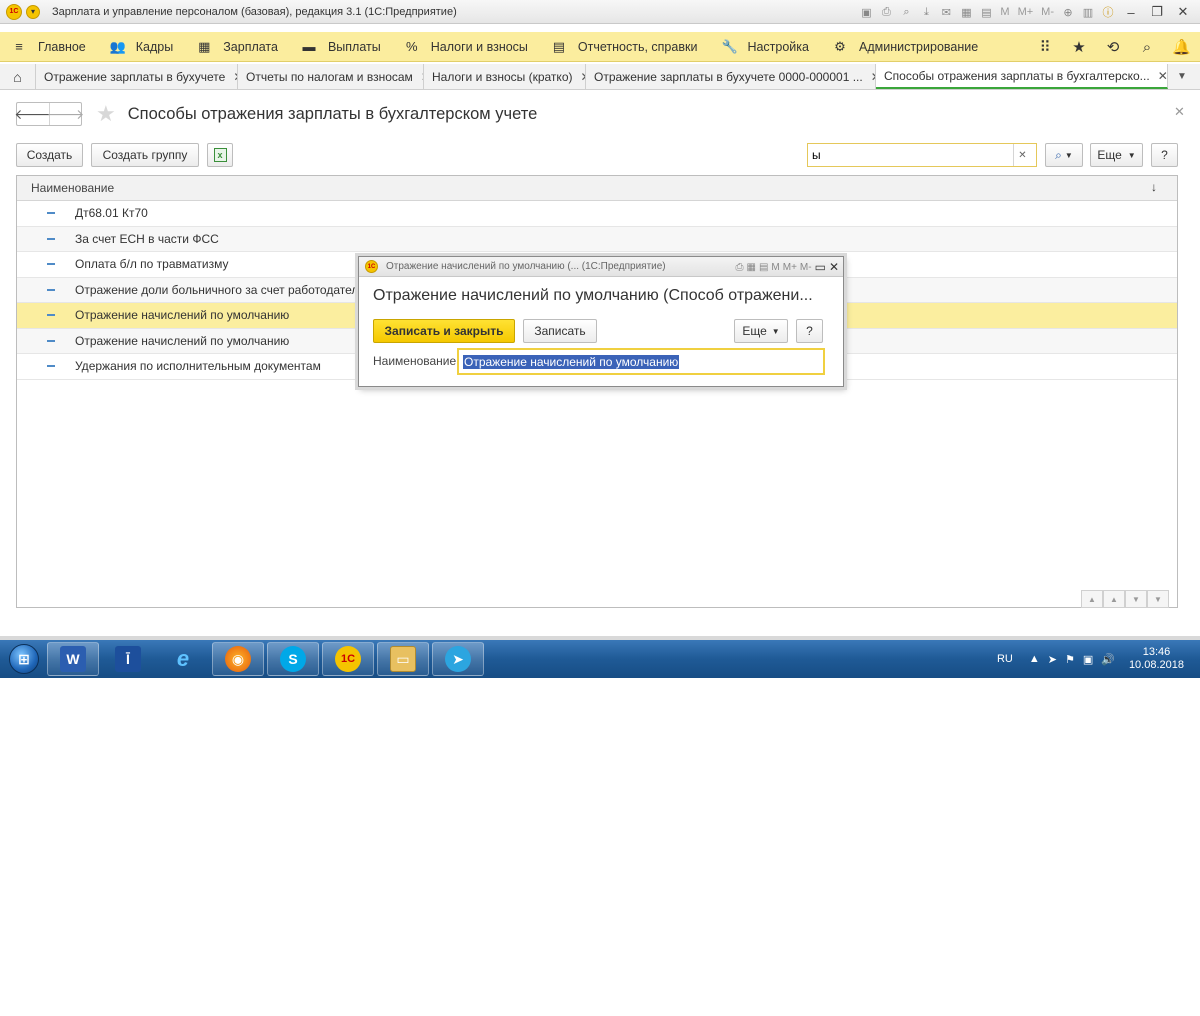  I want to click on flag-icon: ⚑, so click(1070, 659).